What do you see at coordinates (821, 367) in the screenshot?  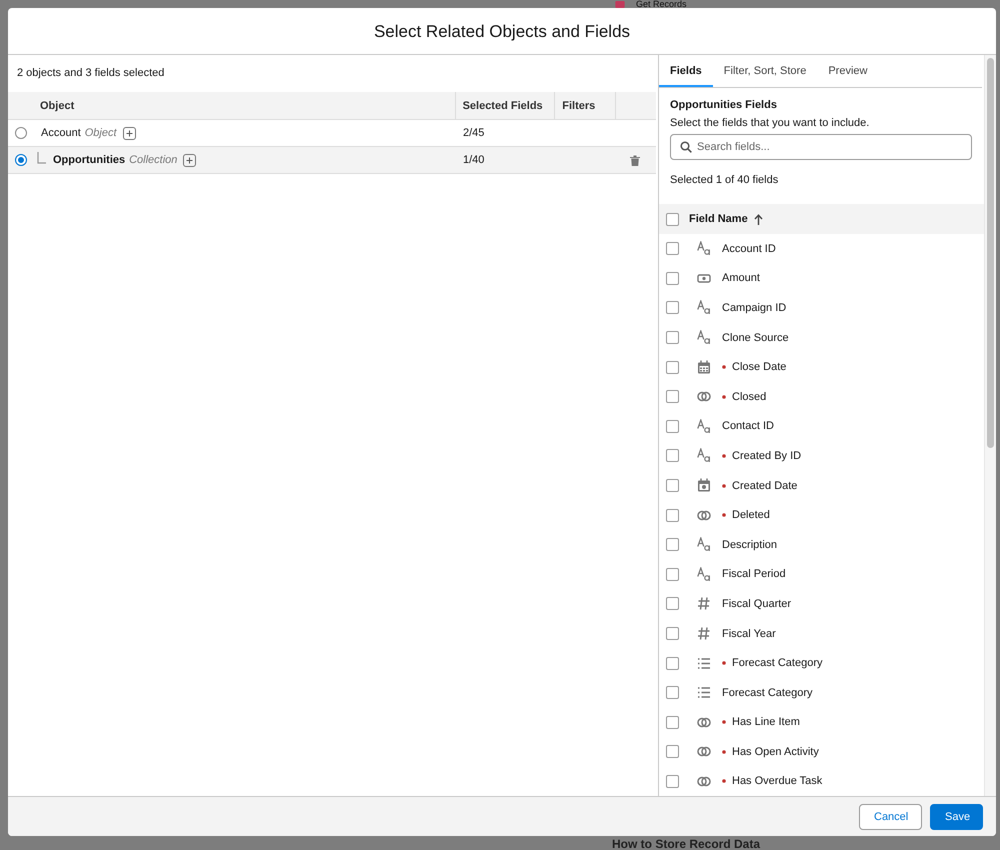 I see `field-row: Close Date` at bounding box center [821, 367].